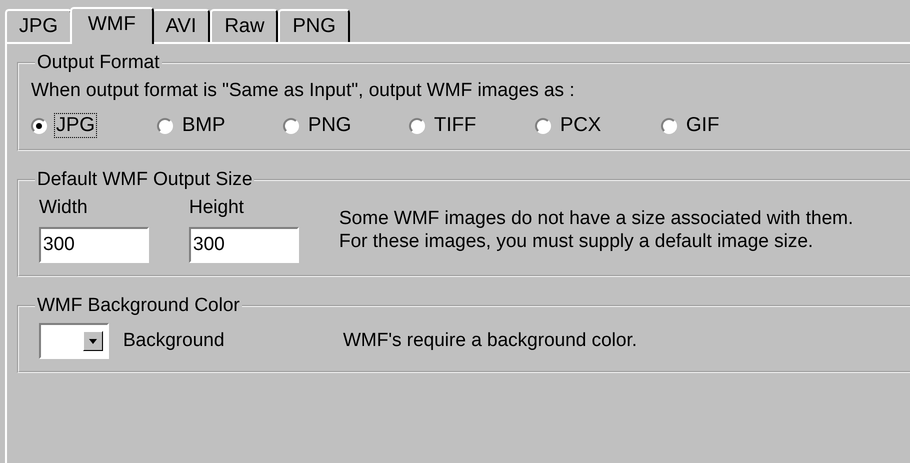 The width and height of the screenshot is (910, 463). I want to click on radio-label: BMP, so click(203, 125).